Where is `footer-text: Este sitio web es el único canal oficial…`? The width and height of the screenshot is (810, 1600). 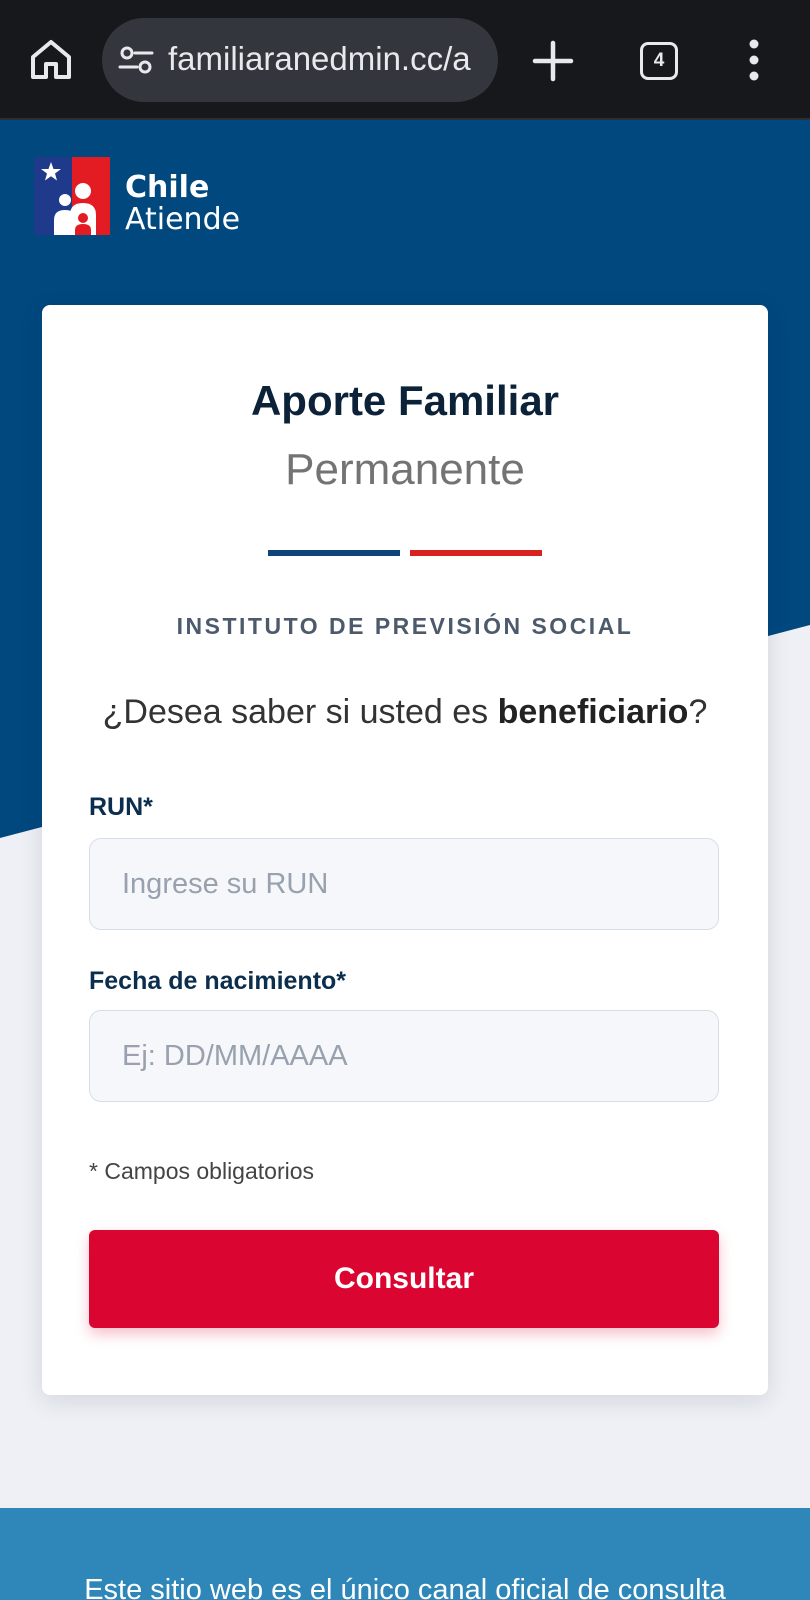 footer-text: Este sitio web es el único canal oficial… is located at coordinates (405, 1587).